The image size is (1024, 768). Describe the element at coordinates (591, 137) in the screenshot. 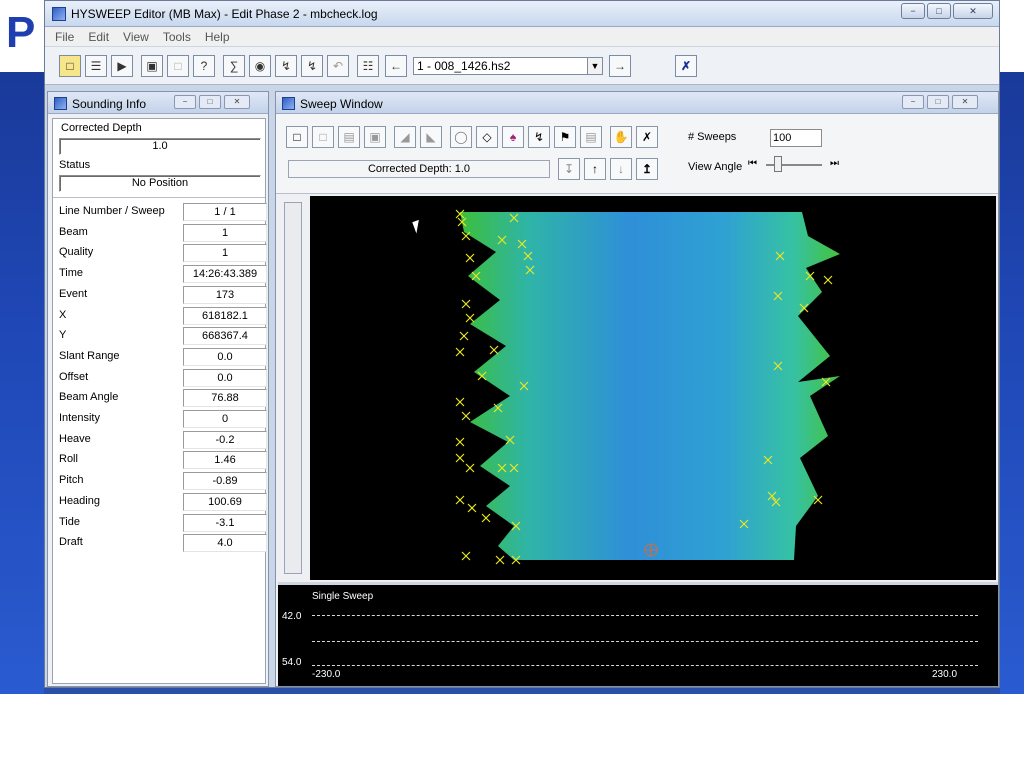

I see `page-icon: ▤` at that location.